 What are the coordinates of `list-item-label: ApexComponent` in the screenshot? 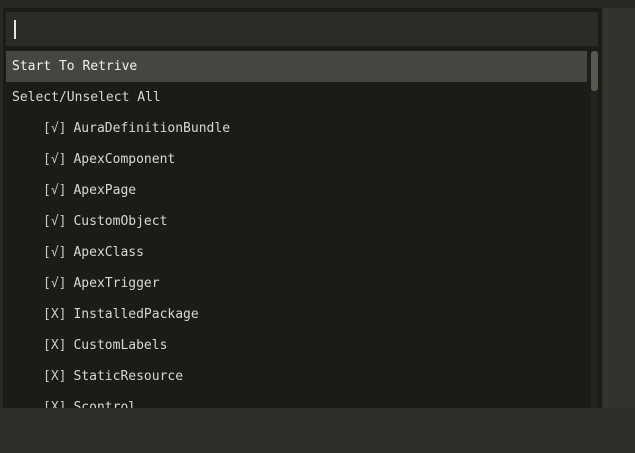 It's located at (124, 159).